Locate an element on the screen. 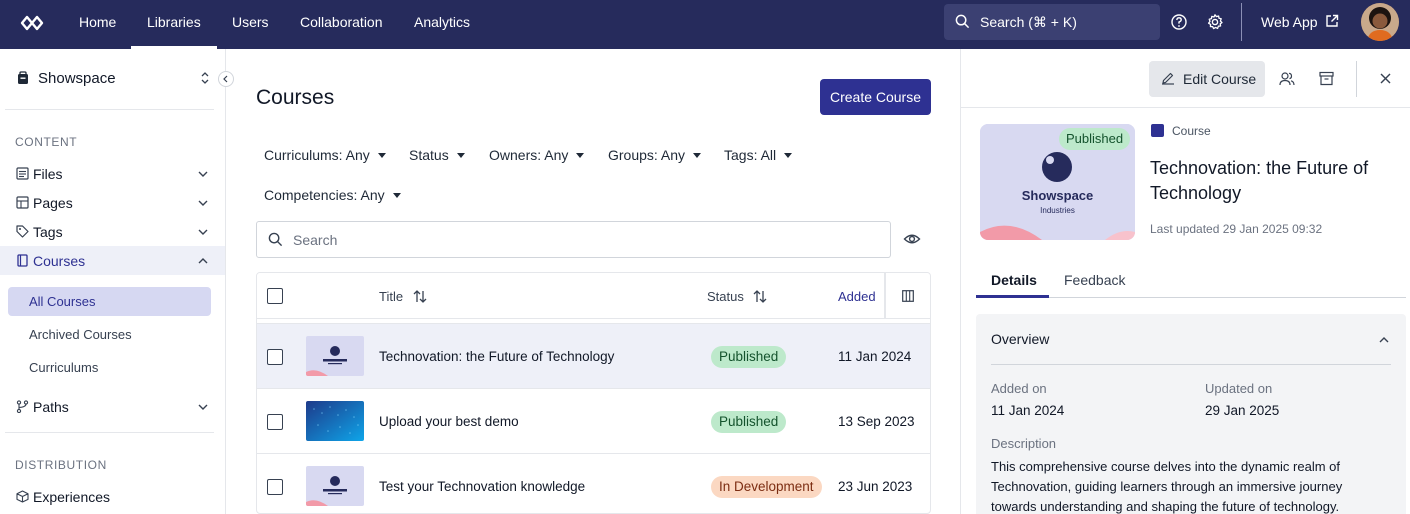  chevron-up-down-icon is located at coordinates (205, 78).